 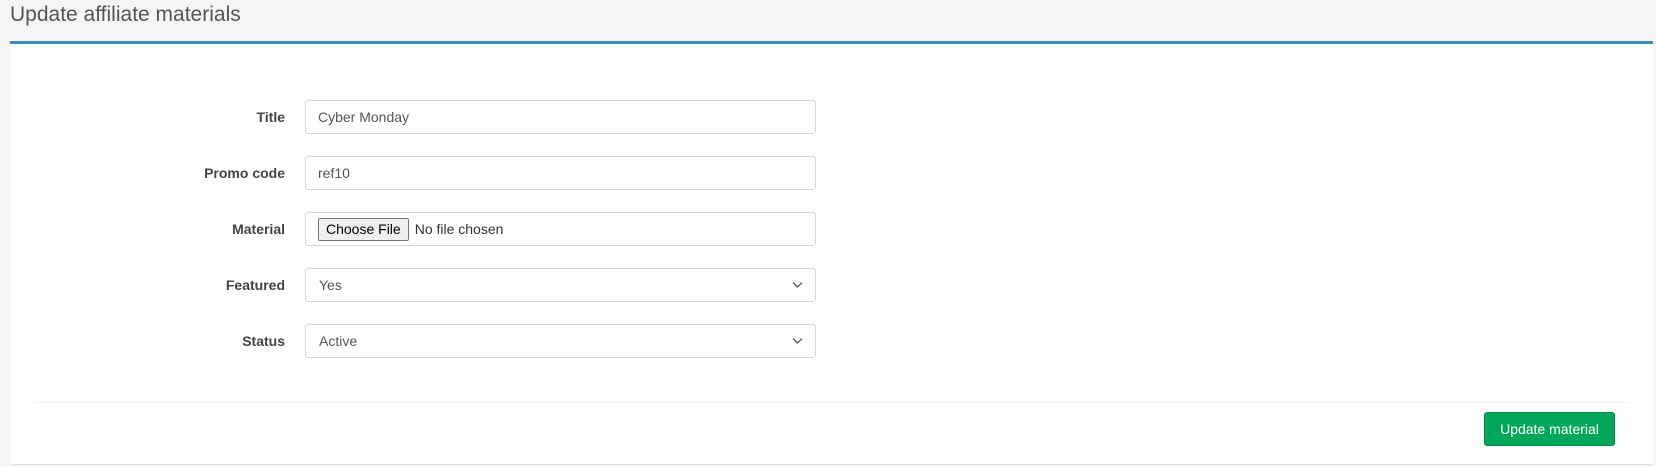 What do you see at coordinates (125, 14) in the screenshot?
I see `page-title: Update affiliate materials` at bounding box center [125, 14].